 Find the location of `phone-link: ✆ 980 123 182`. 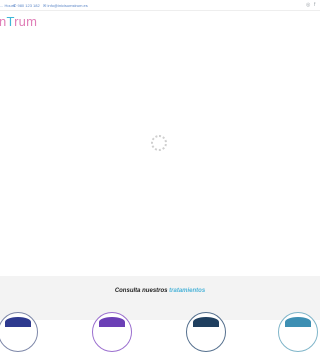

phone-link: ✆ 980 123 182 is located at coordinates (26, 5).